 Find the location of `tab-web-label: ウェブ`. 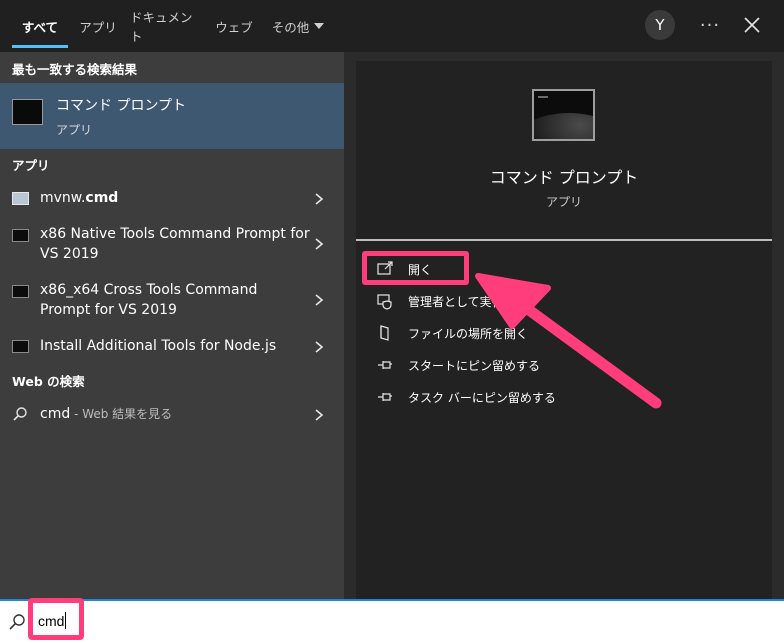

tab-web-label: ウェブ is located at coordinates (234, 27).